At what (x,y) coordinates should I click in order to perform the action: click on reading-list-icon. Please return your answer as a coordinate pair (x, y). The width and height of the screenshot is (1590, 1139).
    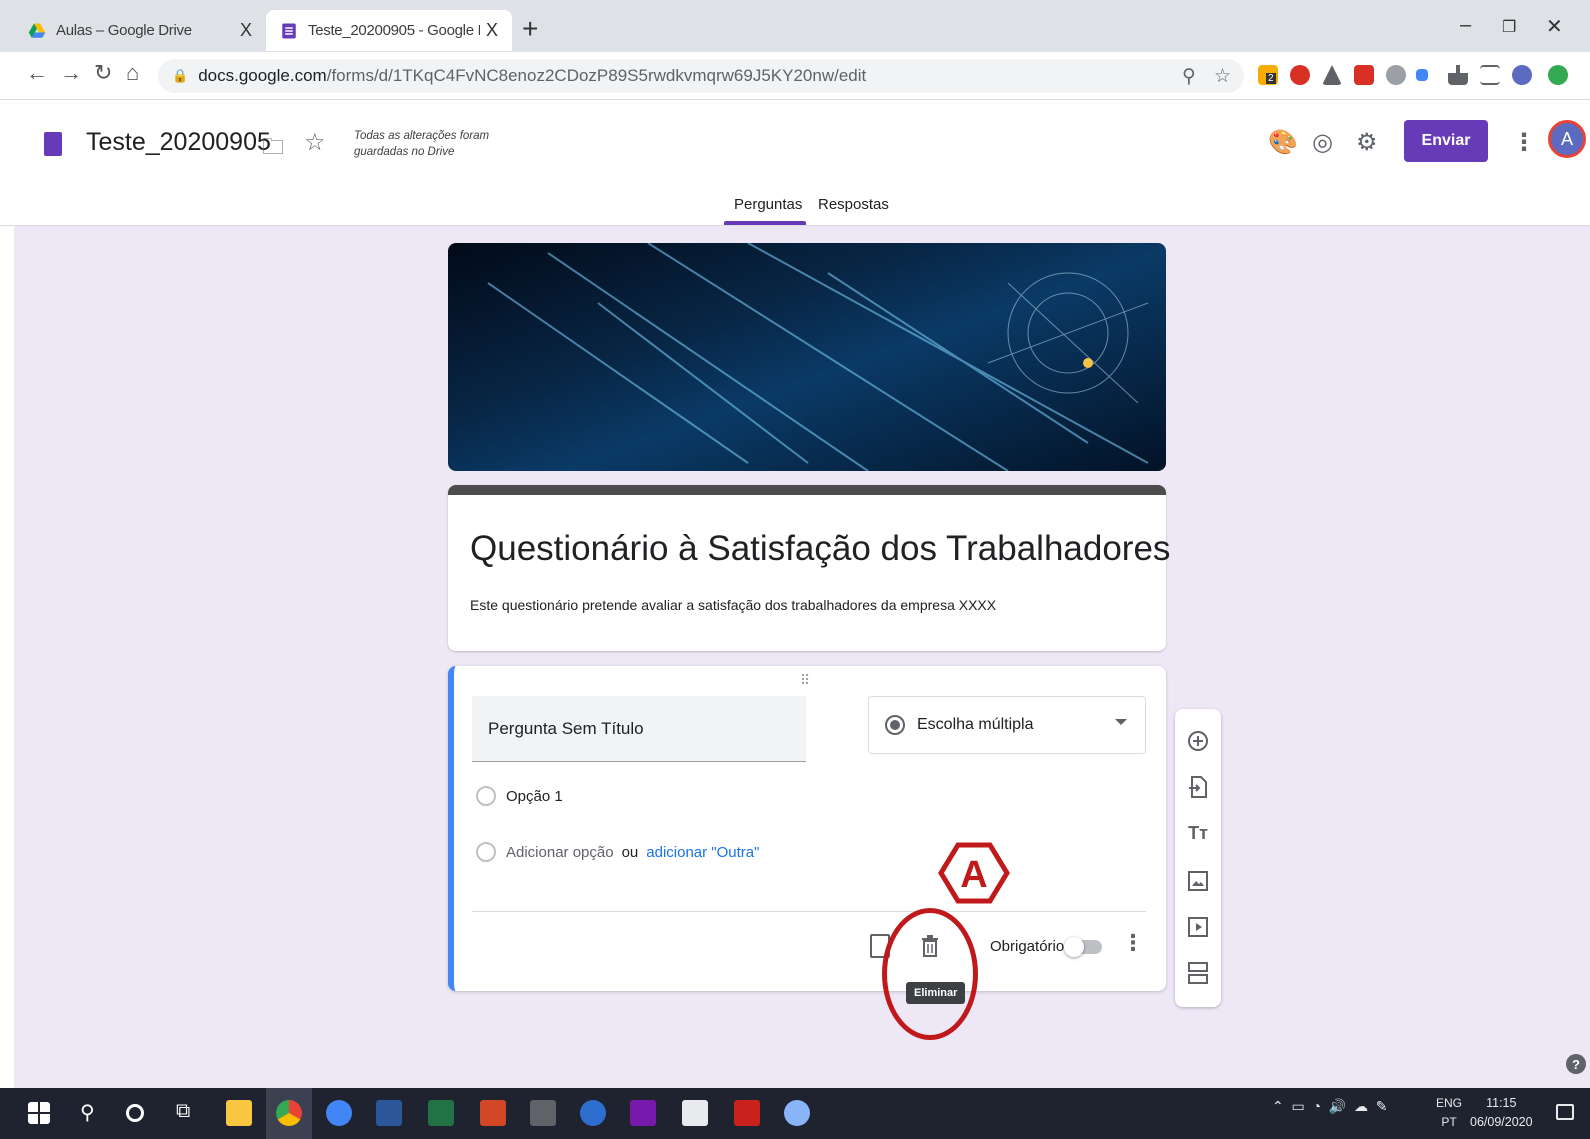
    Looking at the image, I should click on (1490, 75).